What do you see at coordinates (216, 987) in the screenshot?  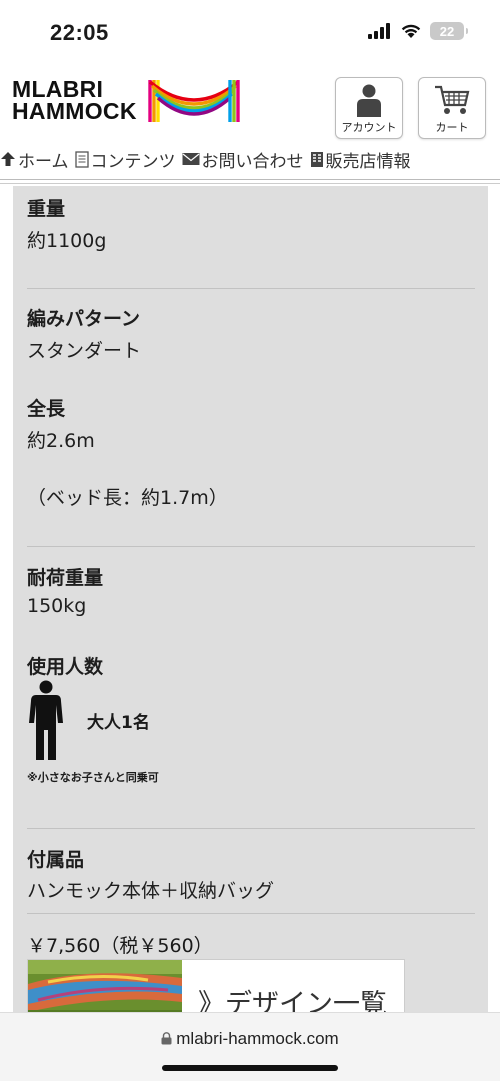 I see `design-list-banner: 》デザイン一覧` at bounding box center [216, 987].